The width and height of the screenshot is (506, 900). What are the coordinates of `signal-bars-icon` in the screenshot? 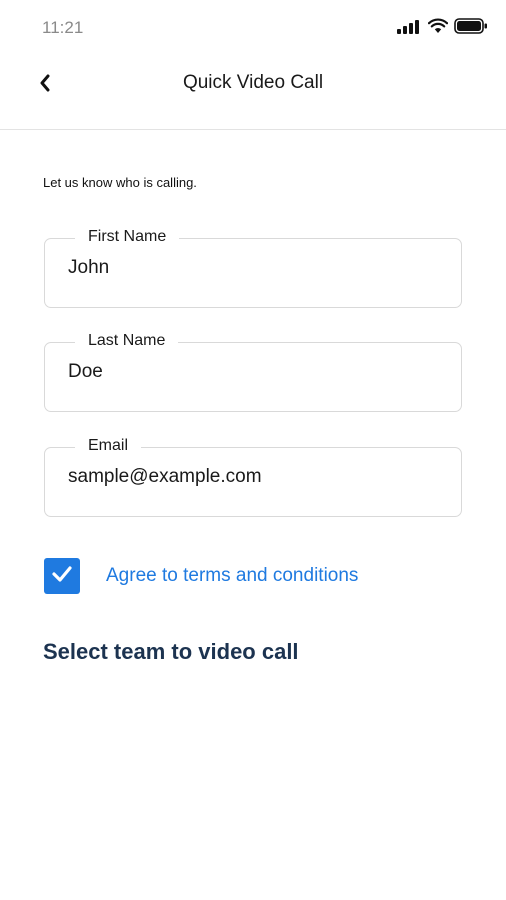 It's located at (409, 26).